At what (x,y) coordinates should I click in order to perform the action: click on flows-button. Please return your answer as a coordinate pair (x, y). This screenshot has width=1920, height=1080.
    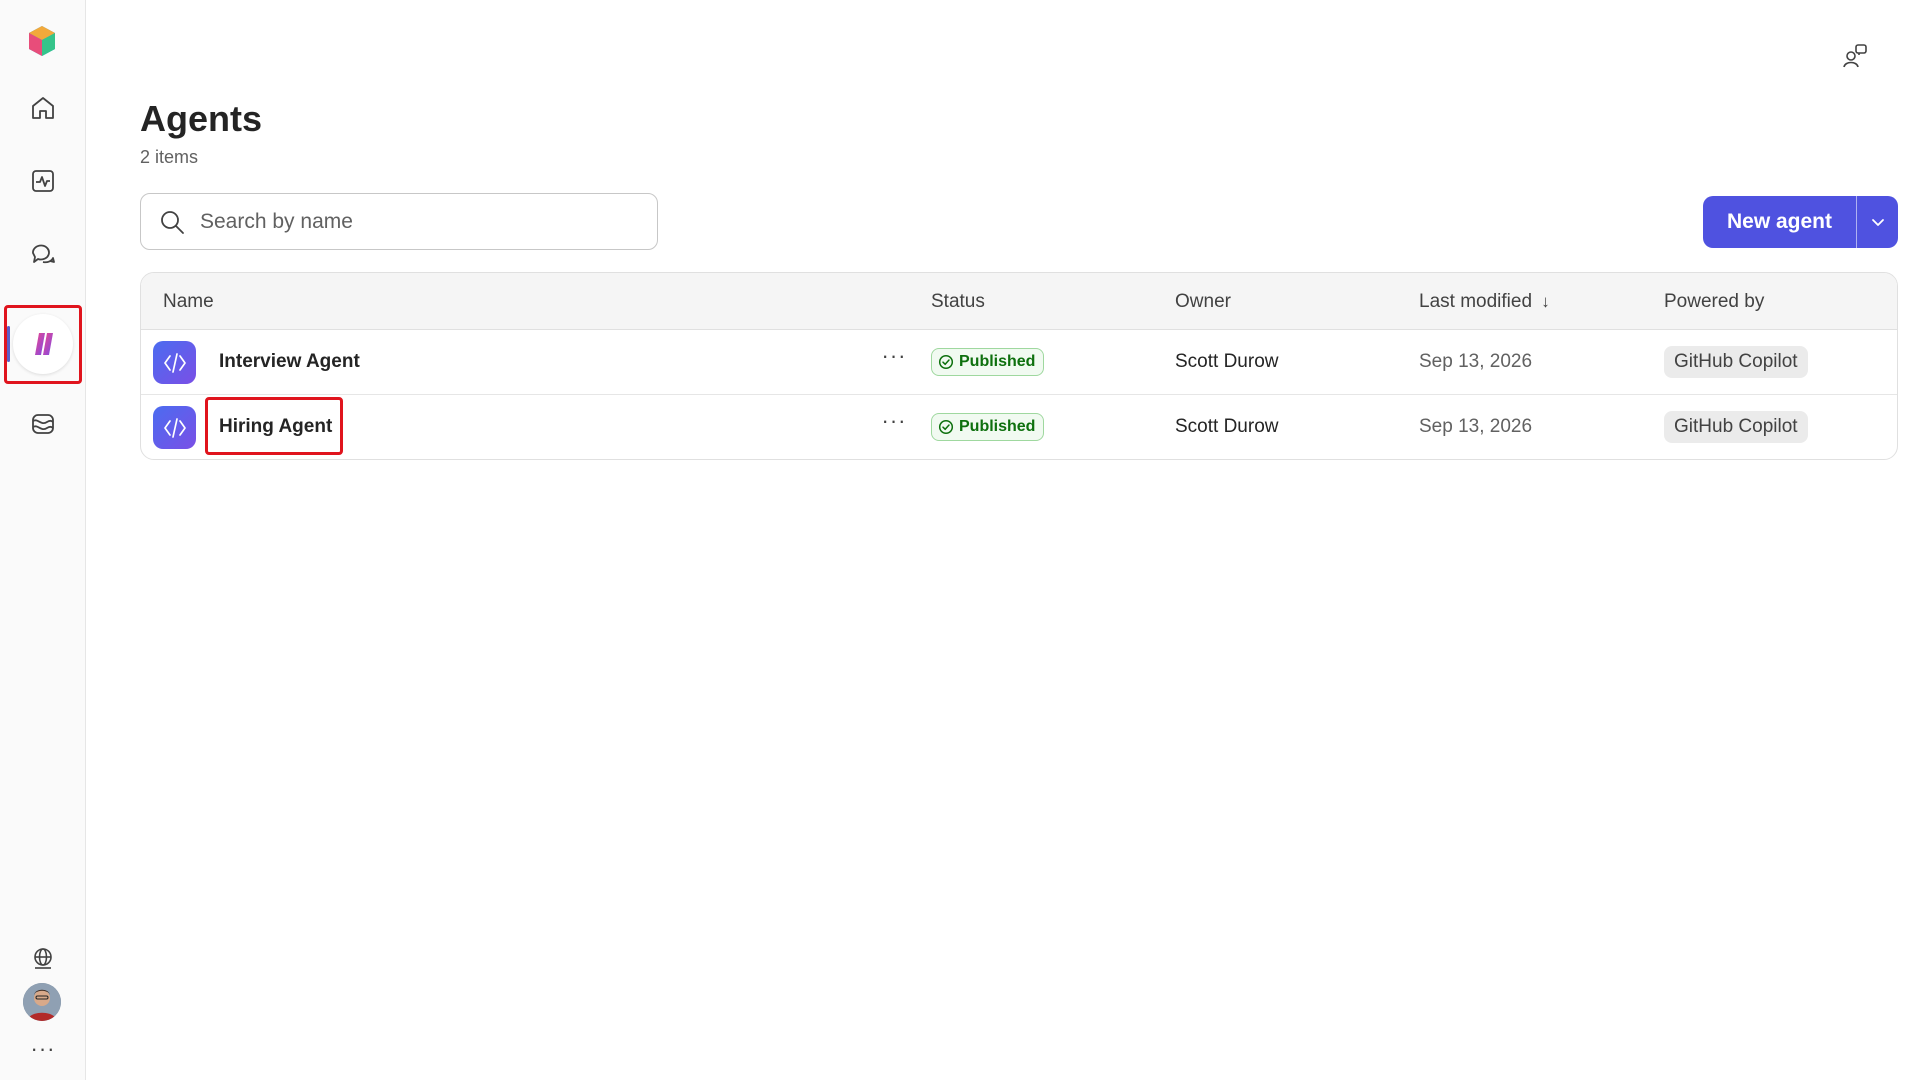
    Looking at the image, I should click on (43, 424).